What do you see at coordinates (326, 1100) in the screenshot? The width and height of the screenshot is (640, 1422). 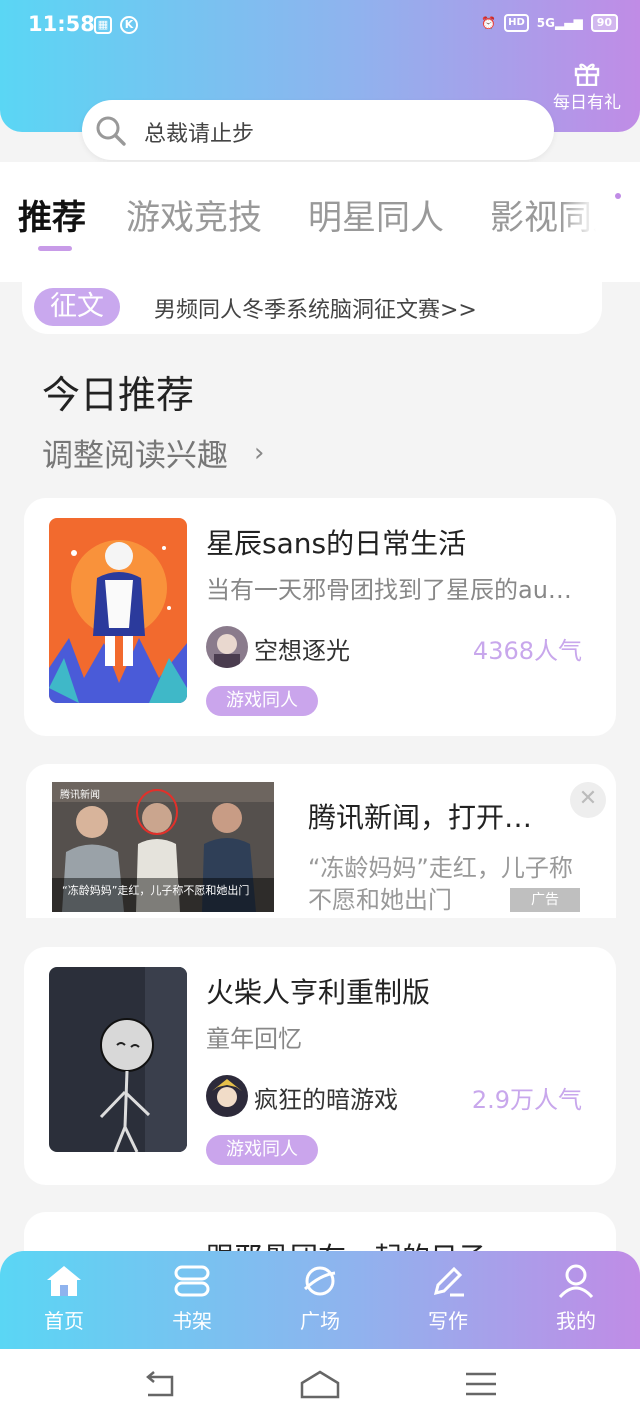 I see `author-name: 疯狂的暗游戏` at bounding box center [326, 1100].